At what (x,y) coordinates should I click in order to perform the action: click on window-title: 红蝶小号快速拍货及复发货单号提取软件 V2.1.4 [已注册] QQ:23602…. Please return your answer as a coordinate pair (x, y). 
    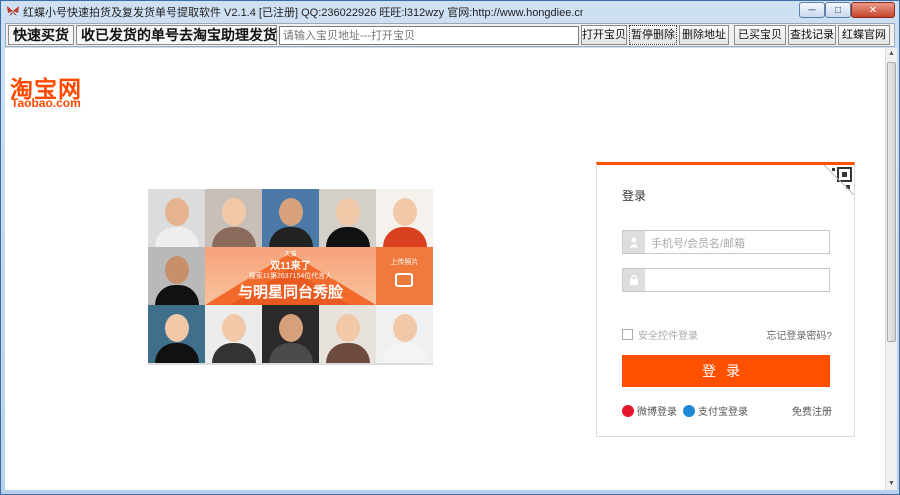
    Looking at the image, I should click on (303, 13).